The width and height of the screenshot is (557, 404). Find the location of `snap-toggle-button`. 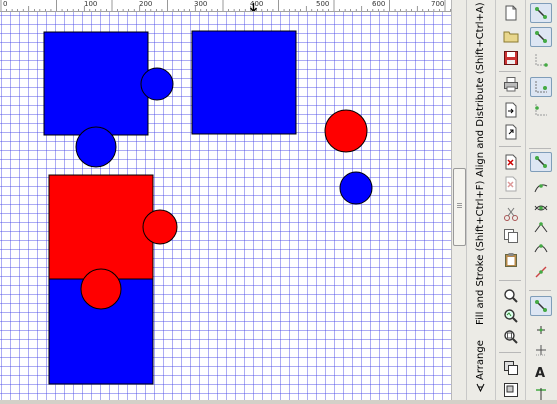

snap-toggle-button is located at coordinates (541, 13).